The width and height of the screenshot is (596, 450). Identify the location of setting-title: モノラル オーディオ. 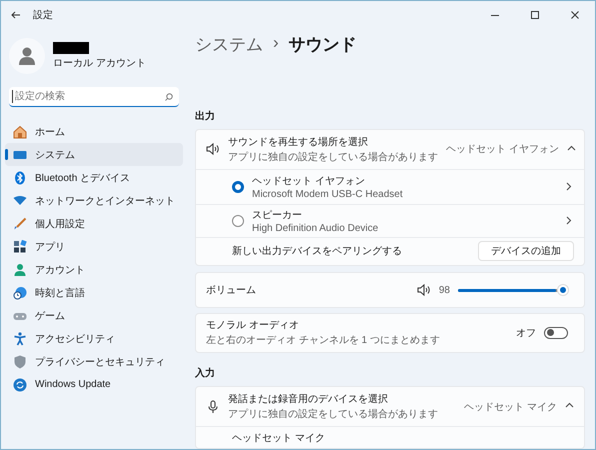
(253, 325).